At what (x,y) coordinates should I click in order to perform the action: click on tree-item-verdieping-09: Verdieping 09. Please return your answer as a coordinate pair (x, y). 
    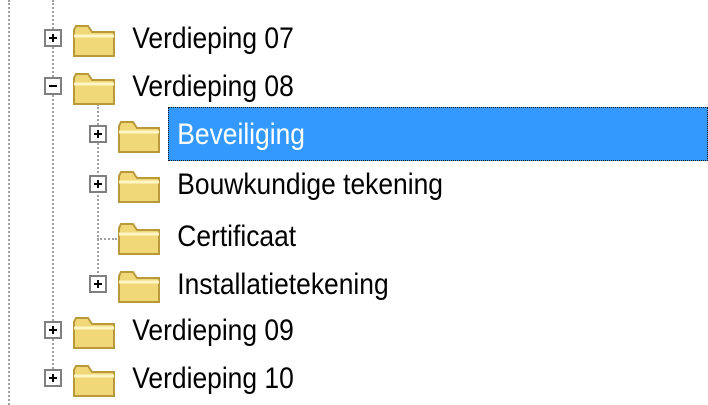
    Looking at the image, I should click on (354, 332).